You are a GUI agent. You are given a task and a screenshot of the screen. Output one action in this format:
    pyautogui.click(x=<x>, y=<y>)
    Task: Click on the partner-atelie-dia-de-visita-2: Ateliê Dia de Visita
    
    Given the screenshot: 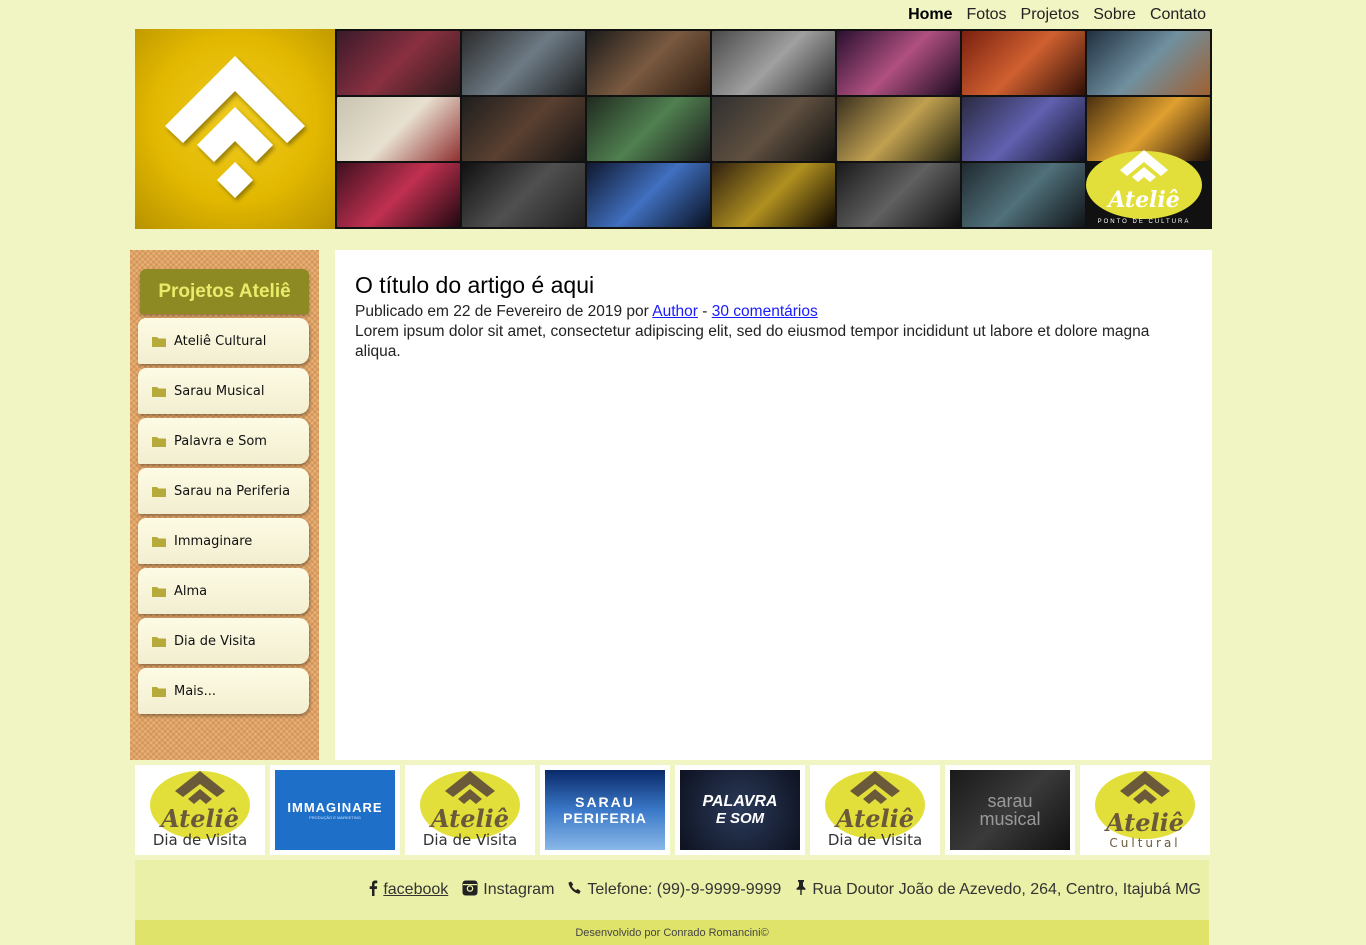 What is the action you would take?
    pyautogui.click(x=470, y=810)
    